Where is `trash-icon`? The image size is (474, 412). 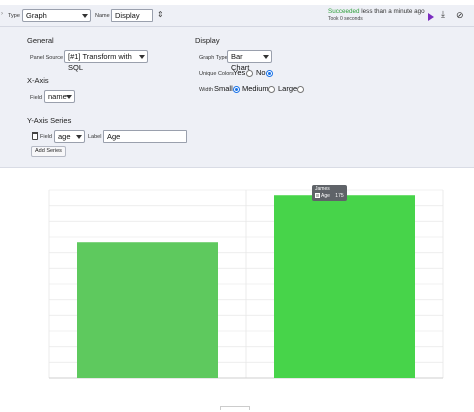 trash-icon is located at coordinates (35, 136).